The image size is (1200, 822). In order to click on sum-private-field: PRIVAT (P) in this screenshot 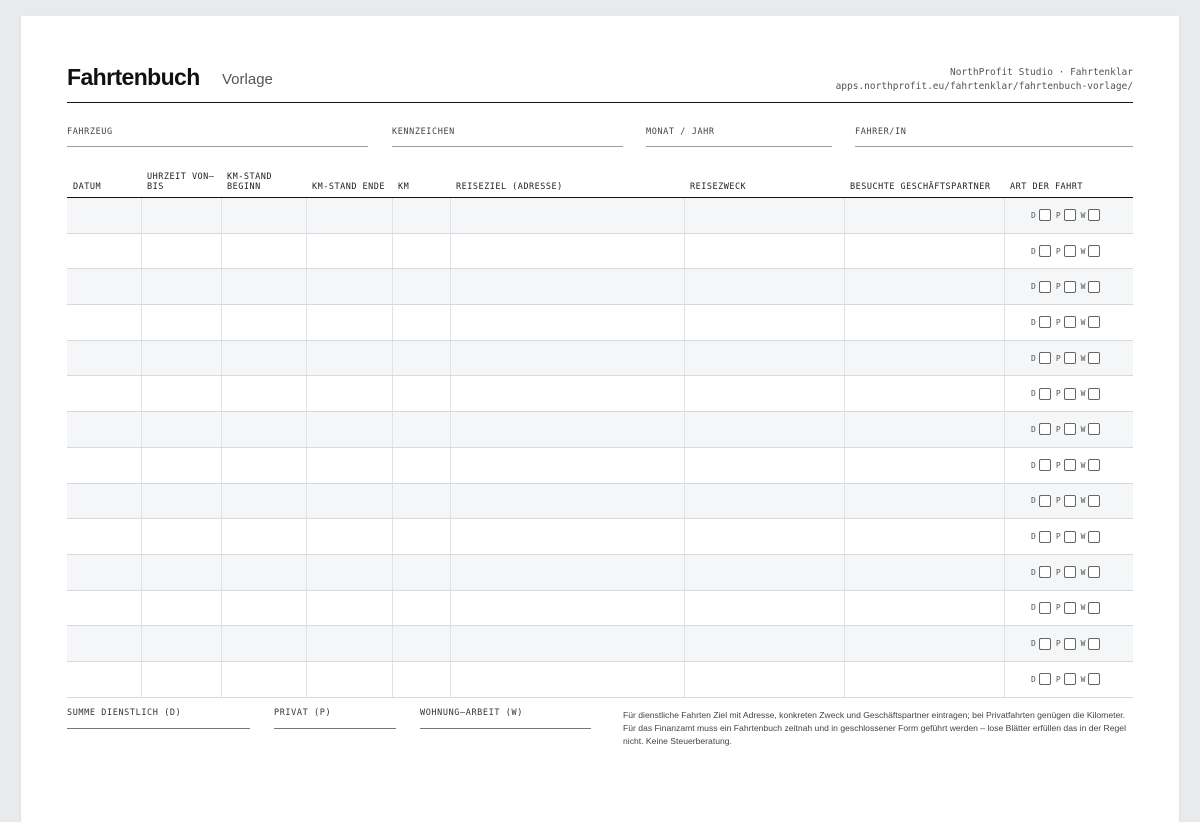, I will do `click(335, 714)`.